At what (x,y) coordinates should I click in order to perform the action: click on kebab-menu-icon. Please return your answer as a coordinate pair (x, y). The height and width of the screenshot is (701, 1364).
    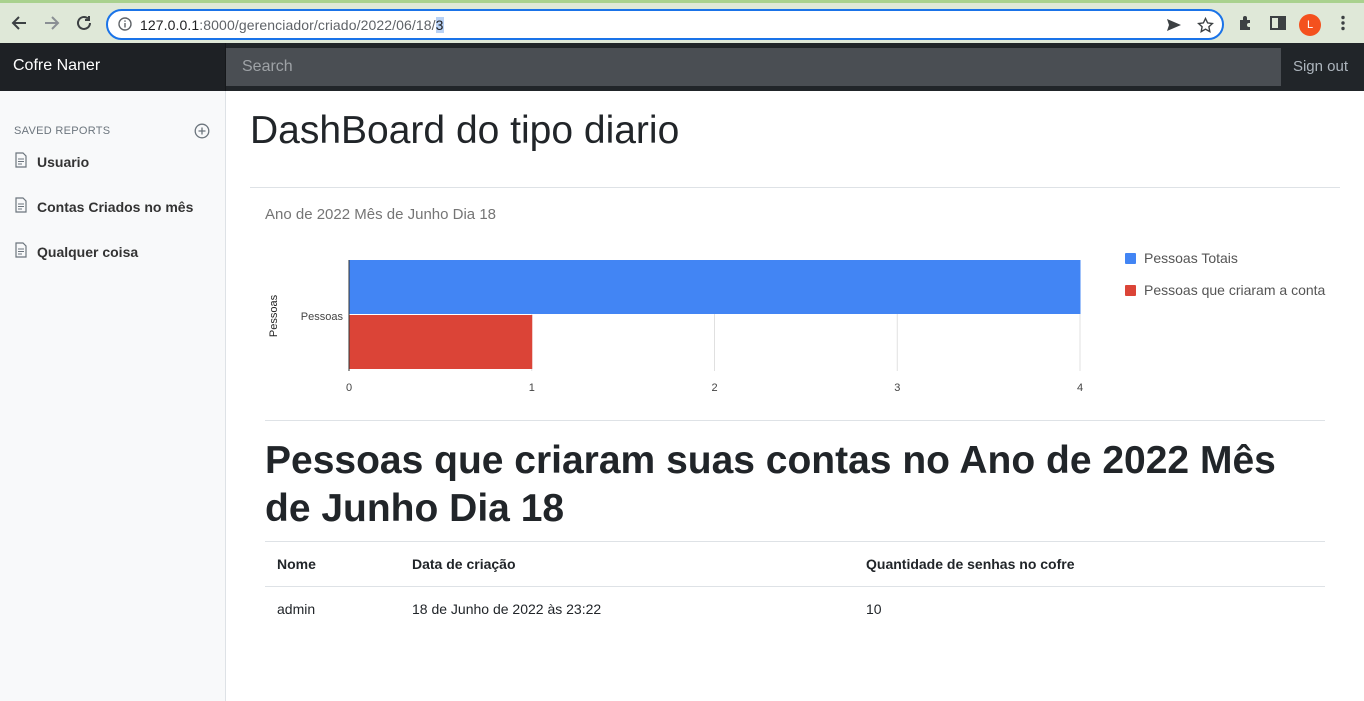
    Looking at the image, I should click on (1343, 25).